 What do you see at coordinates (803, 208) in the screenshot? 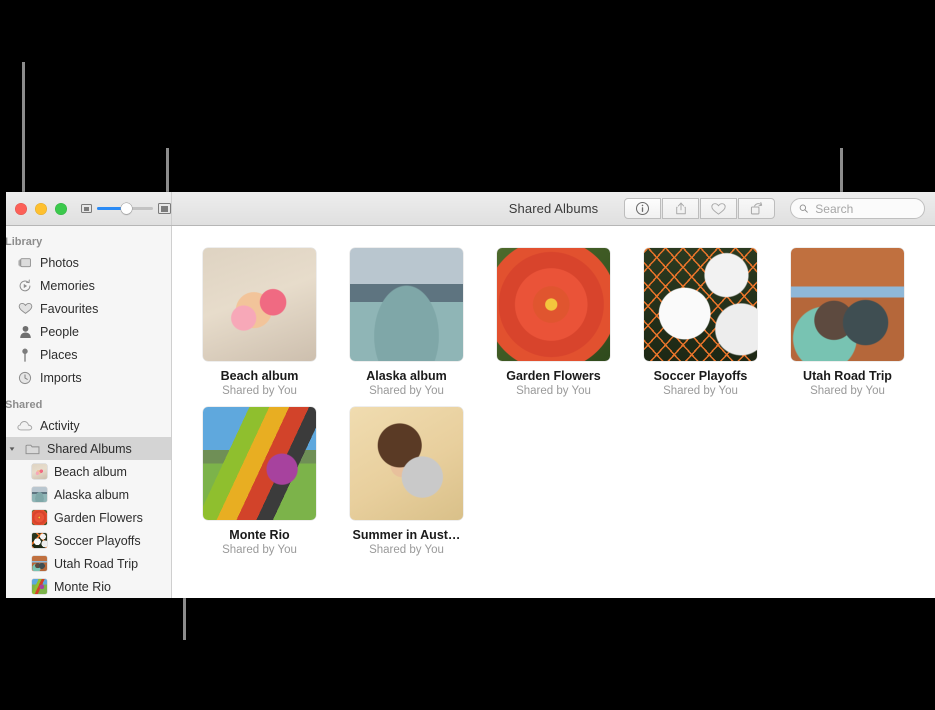
I see `search-icon` at bounding box center [803, 208].